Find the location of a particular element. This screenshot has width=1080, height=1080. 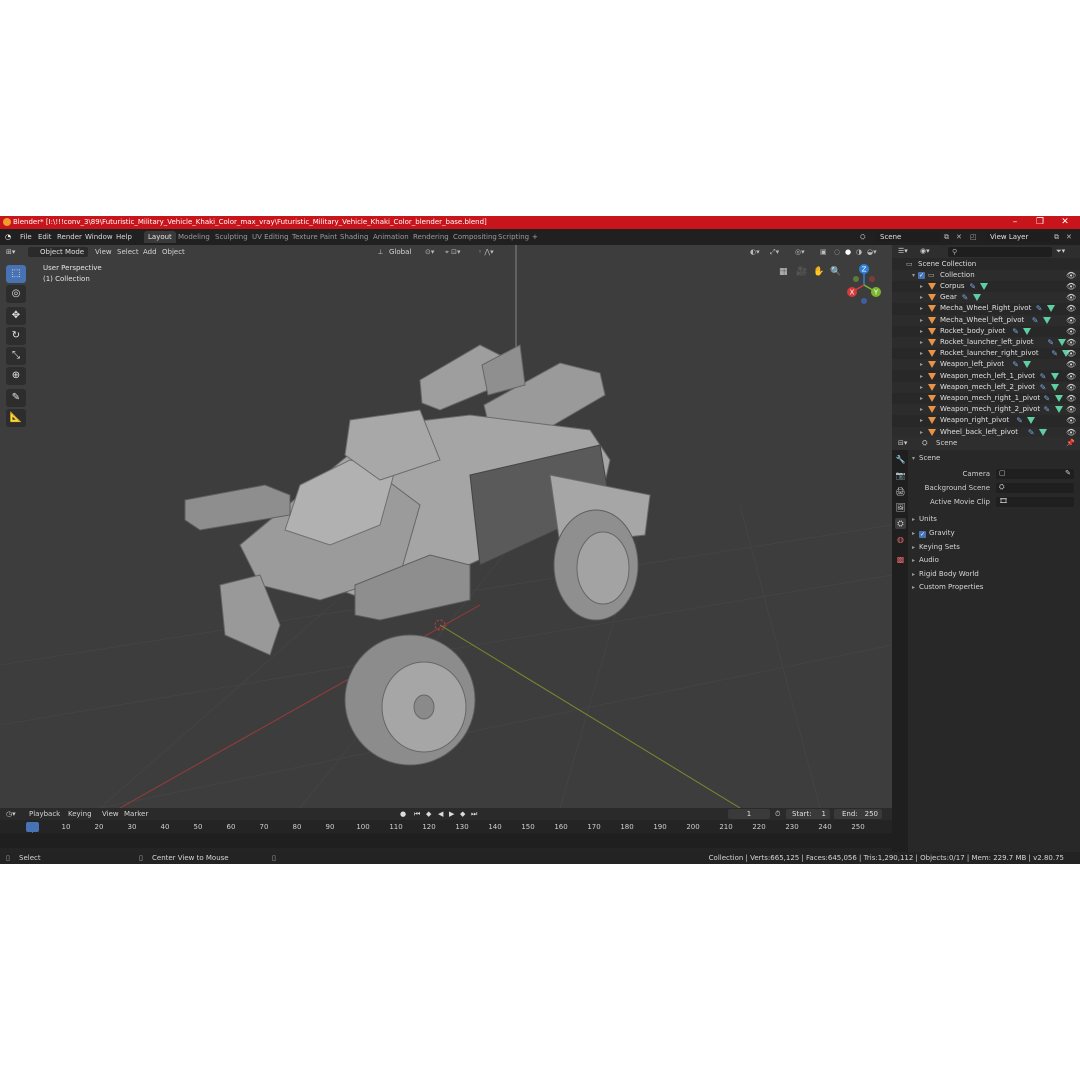

outliner-object-row: ▸ Mecha_Wheel_left_pivot ✎ 👁 is located at coordinates (986, 320).